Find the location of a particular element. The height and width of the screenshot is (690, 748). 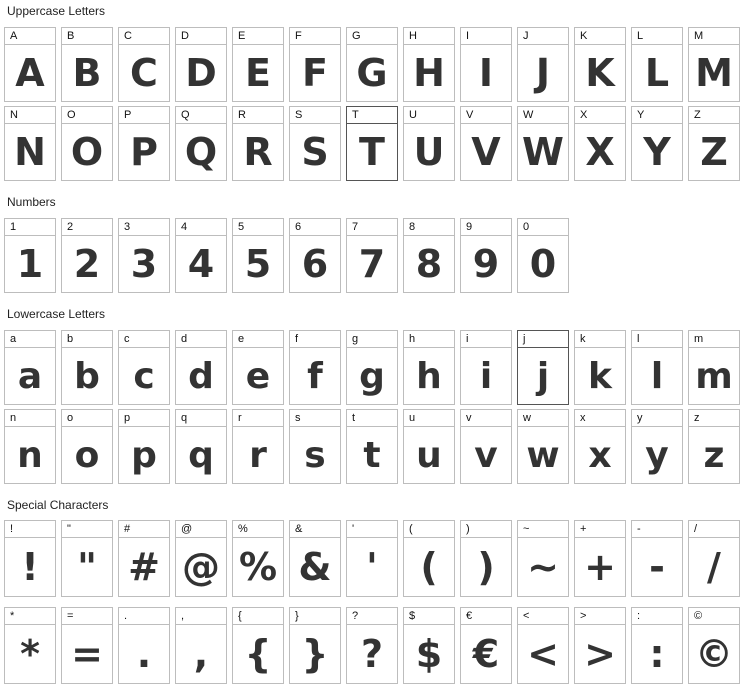

glyph-cell: xx is located at coordinates (600, 446).